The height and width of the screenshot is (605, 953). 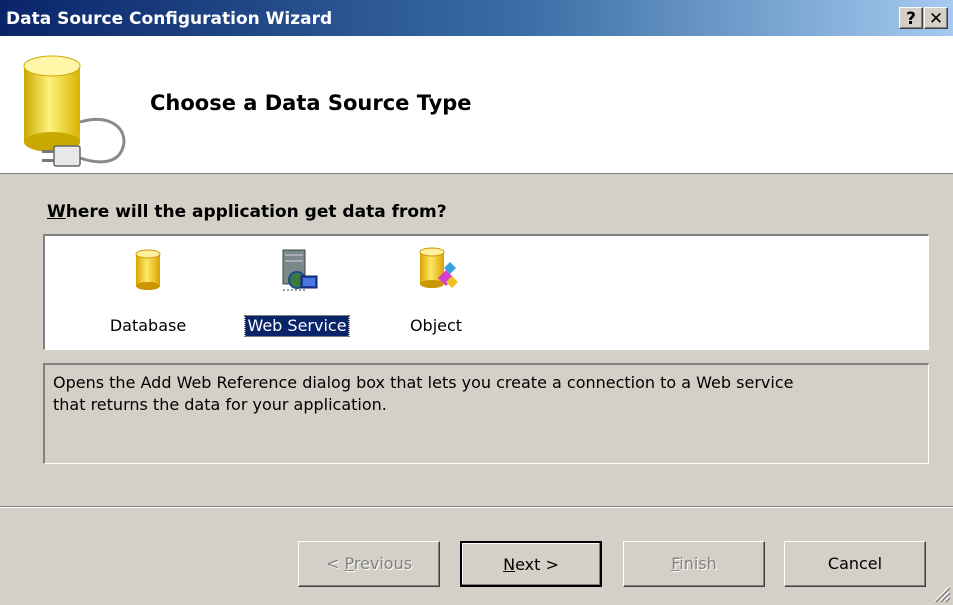 I want to click on next-rest: ext >, so click(x=537, y=564).